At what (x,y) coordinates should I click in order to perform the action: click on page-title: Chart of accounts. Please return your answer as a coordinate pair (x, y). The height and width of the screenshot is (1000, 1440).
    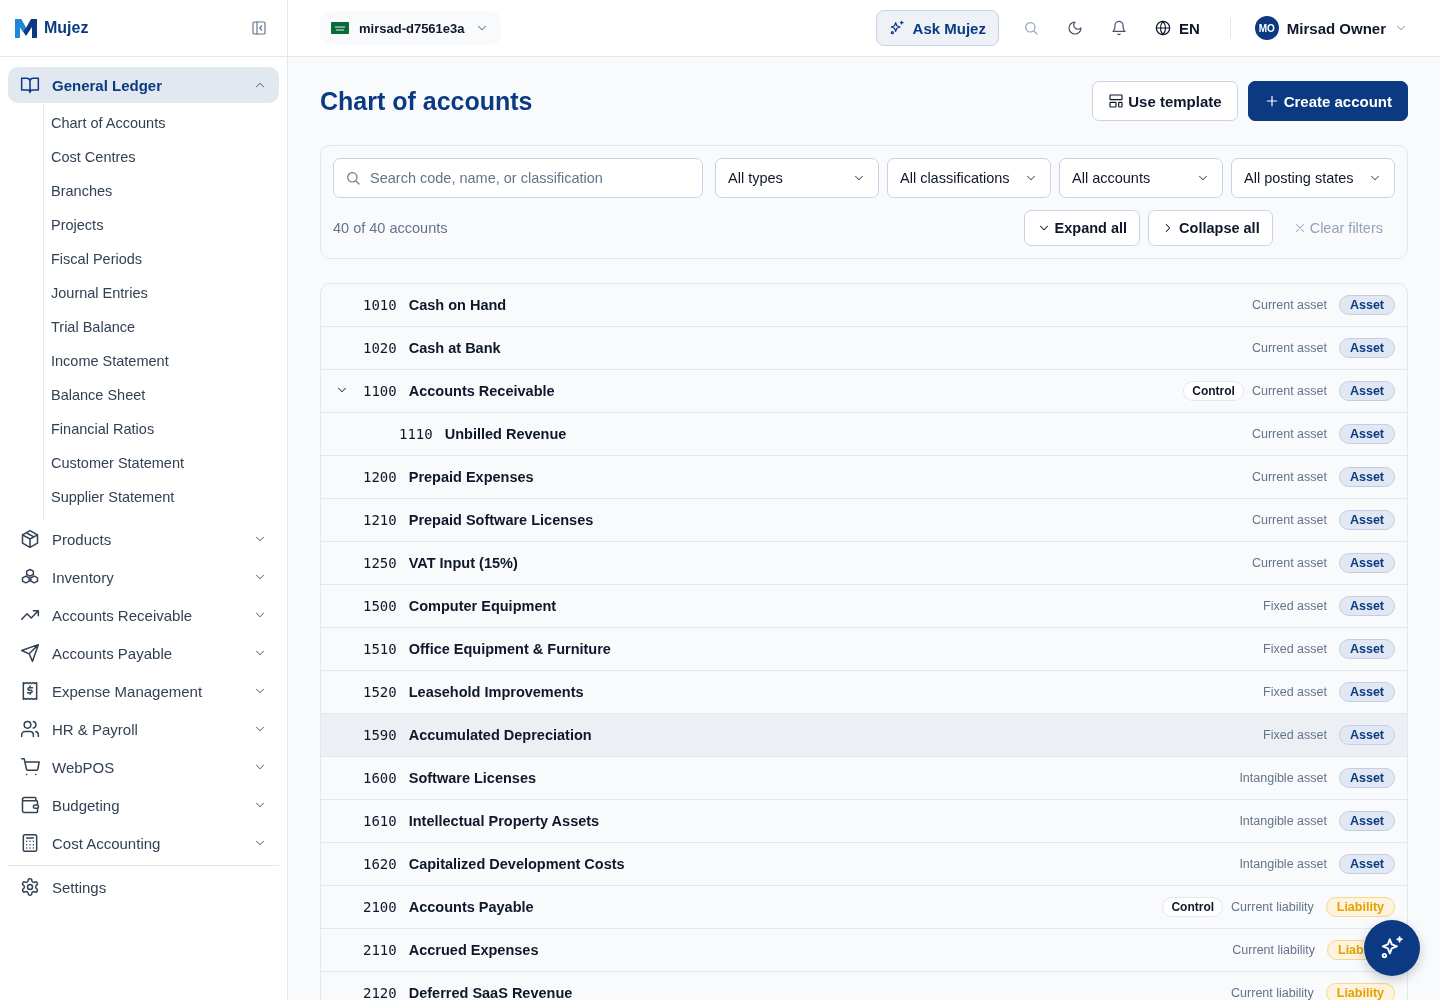
    Looking at the image, I should click on (427, 101).